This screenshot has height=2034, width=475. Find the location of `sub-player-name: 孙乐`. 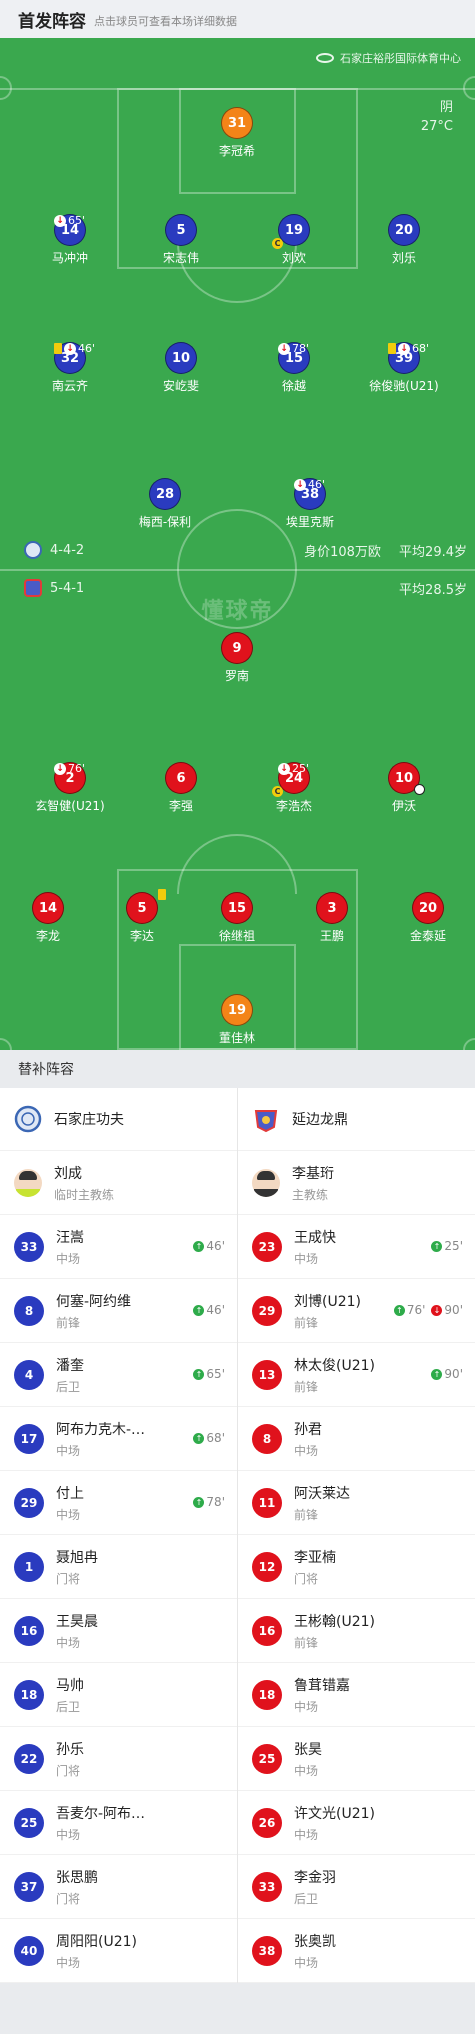

sub-player-name: 孙乐 is located at coordinates (70, 1749).